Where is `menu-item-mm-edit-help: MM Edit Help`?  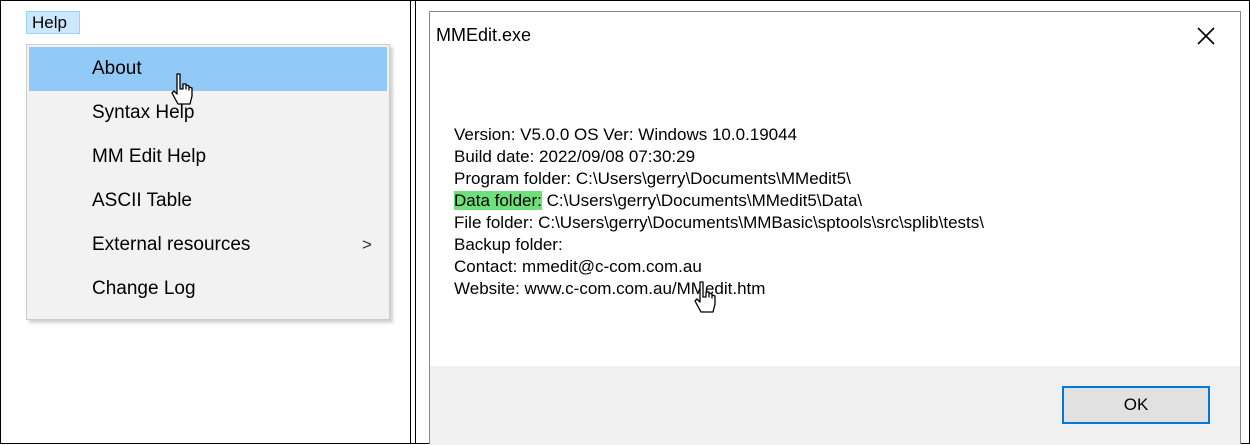
menu-item-mm-edit-help: MM Edit Help is located at coordinates (208, 157).